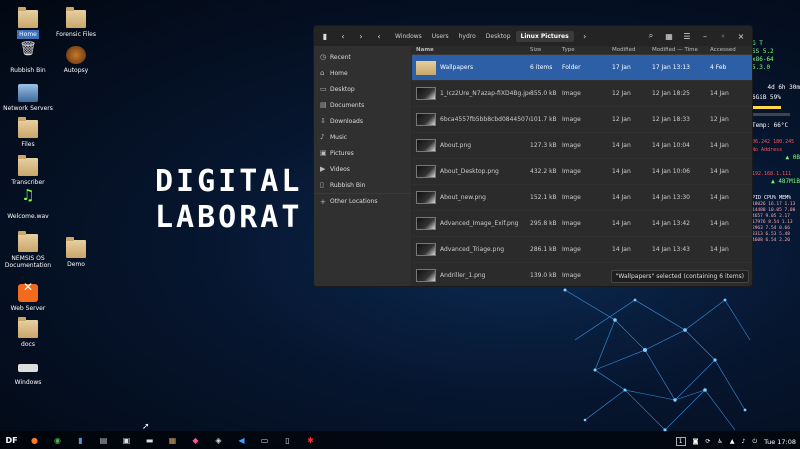  Describe the element at coordinates (322, 137) in the screenshot. I see `music-icon: ♪` at that location.